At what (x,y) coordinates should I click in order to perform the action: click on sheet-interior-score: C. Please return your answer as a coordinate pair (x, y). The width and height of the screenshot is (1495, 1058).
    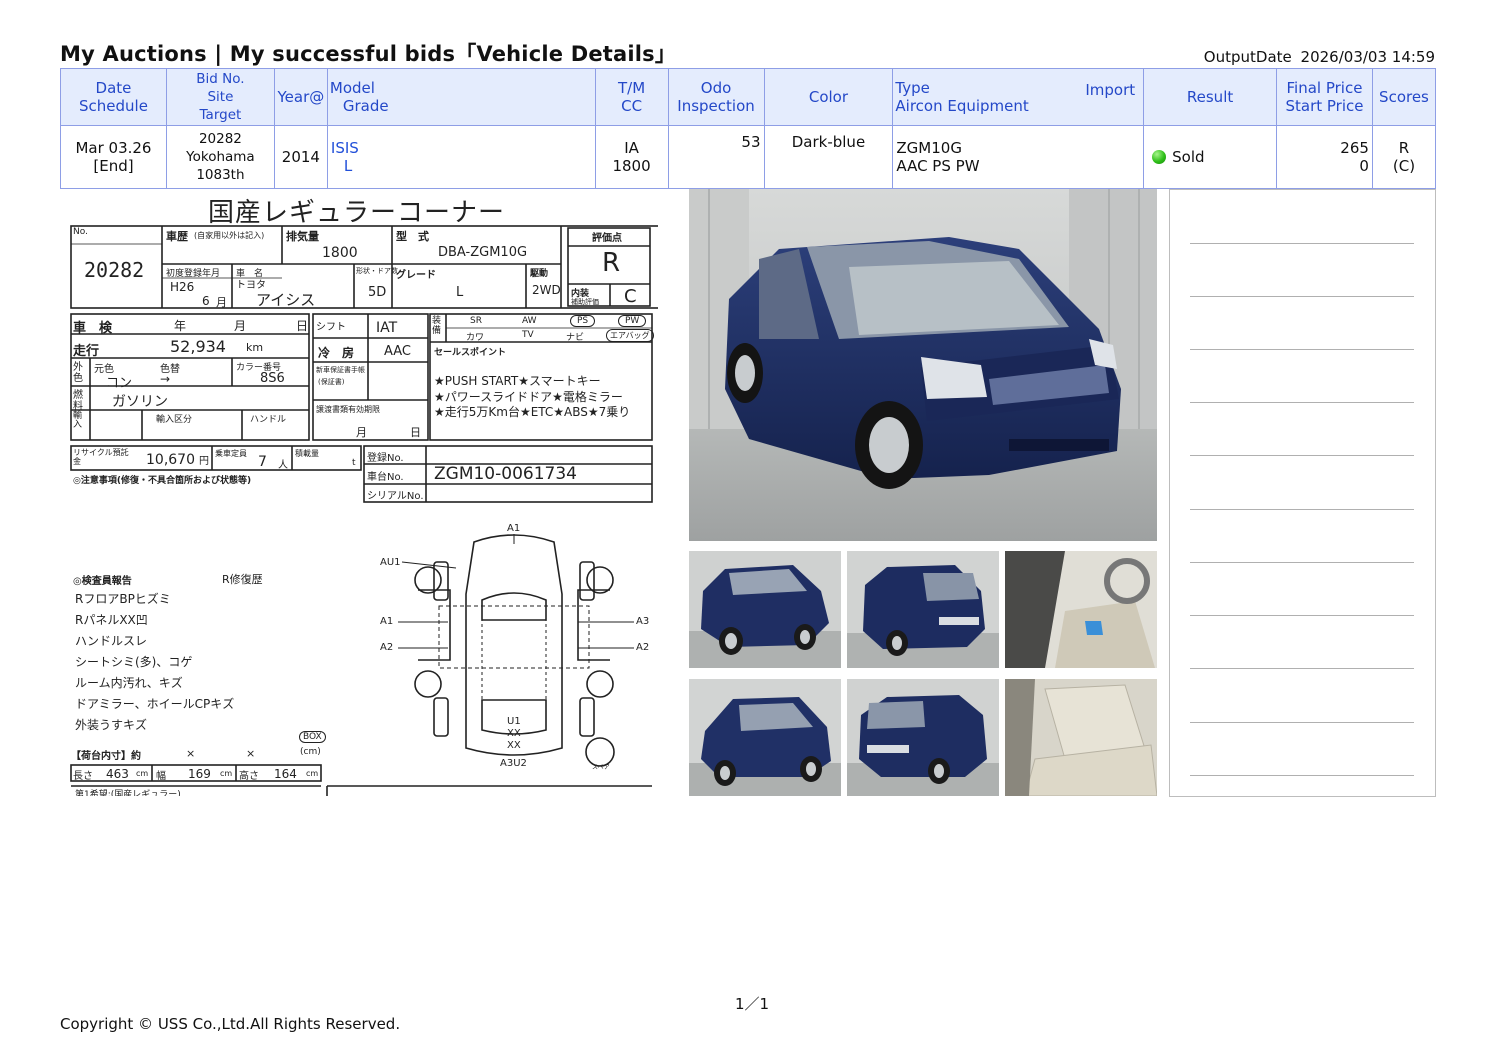
    Looking at the image, I should click on (630, 296).